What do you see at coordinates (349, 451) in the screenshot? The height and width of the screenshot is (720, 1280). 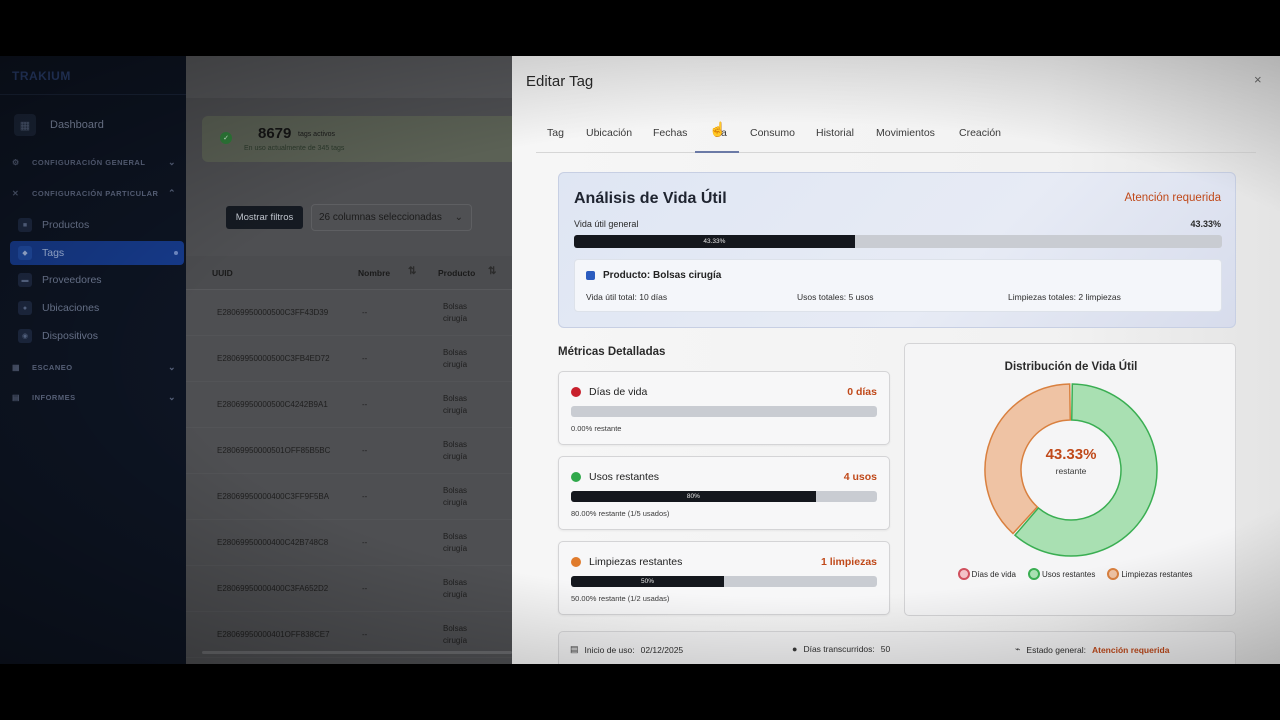 I see `table-row: E28069950000501OFF85B5BC -- Bolsas cirugía` at bounding box center [349, 451].